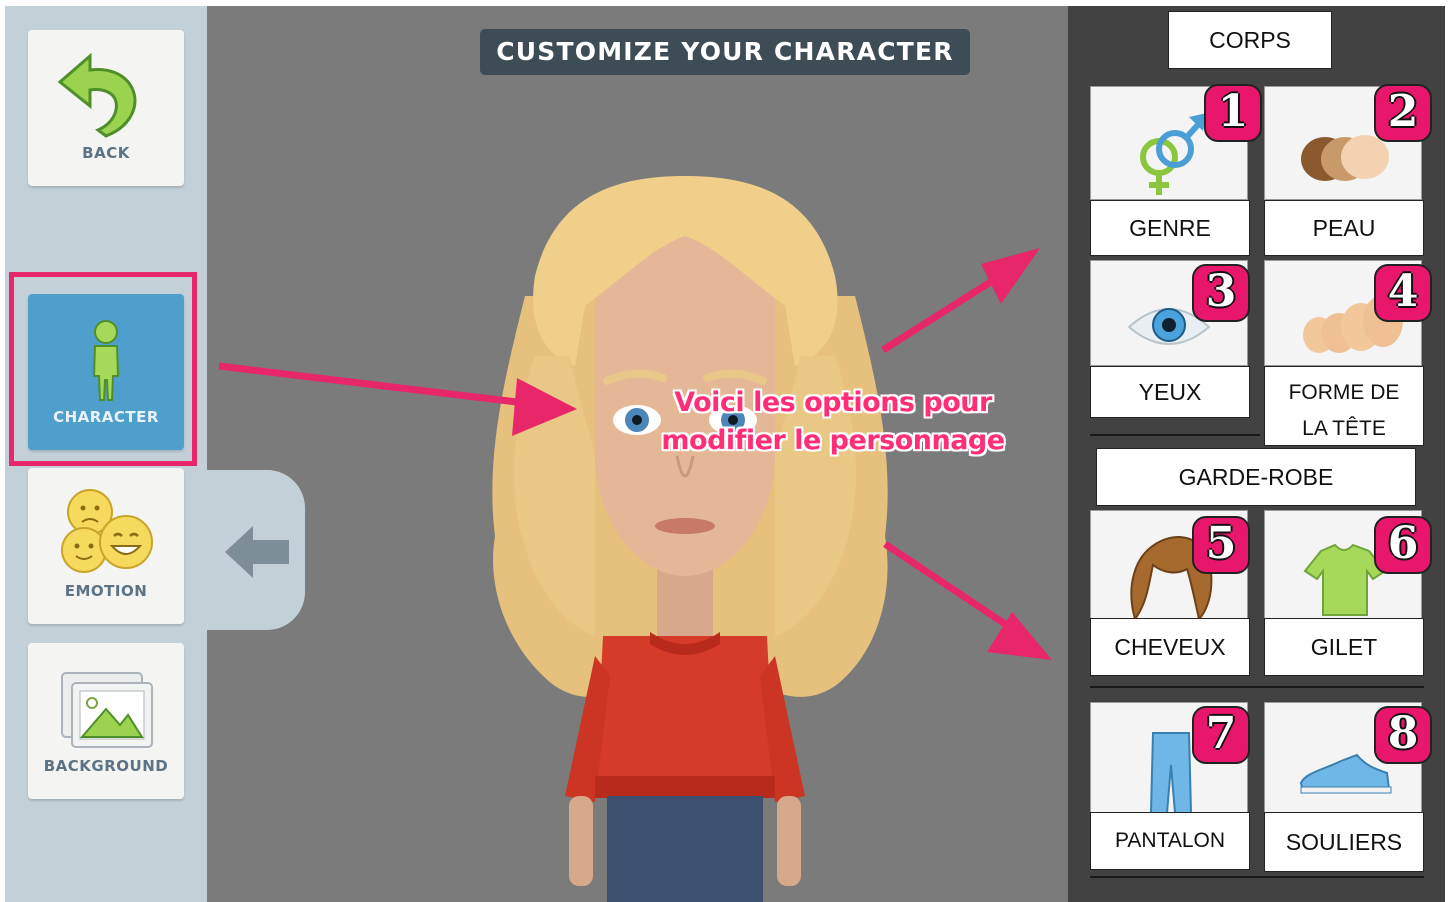 This screenshot has width=1450, height=902. What do you see at coordinates (1250, 40) in the screenshot?
I see `corps-section-label: CORPS` at bounding box center [1250, 40].